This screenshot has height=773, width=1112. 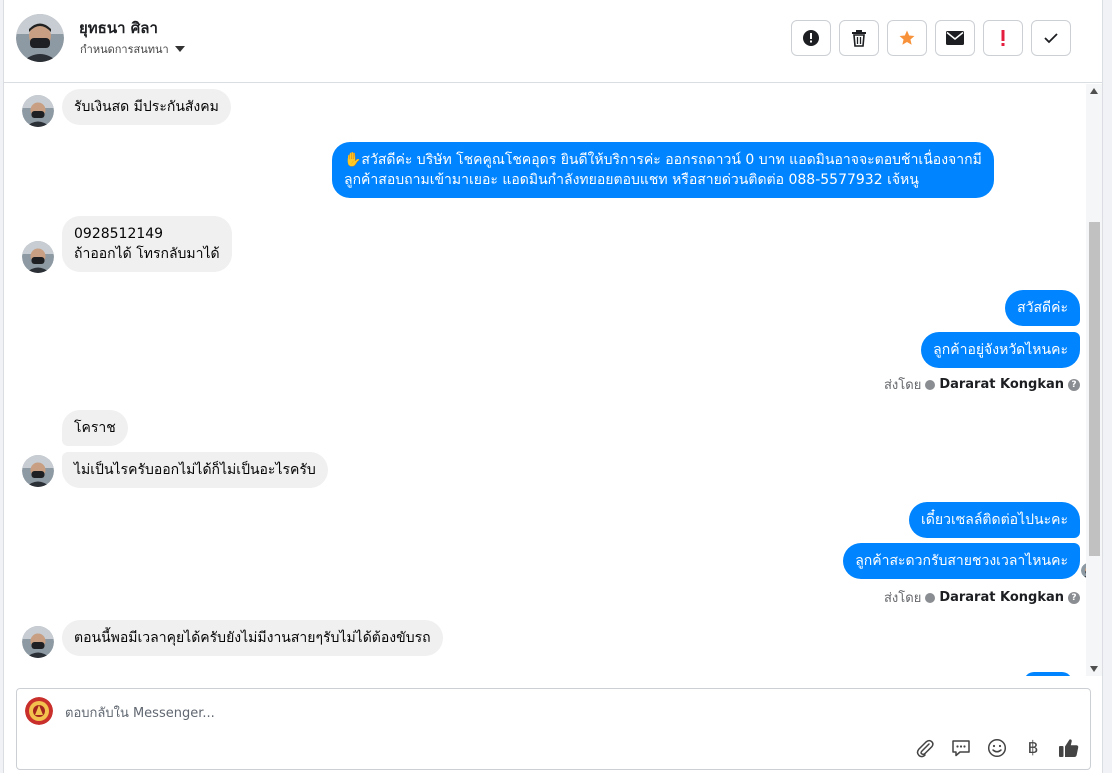 I want to click on mark-unread-button, so click(x=955, y=38).